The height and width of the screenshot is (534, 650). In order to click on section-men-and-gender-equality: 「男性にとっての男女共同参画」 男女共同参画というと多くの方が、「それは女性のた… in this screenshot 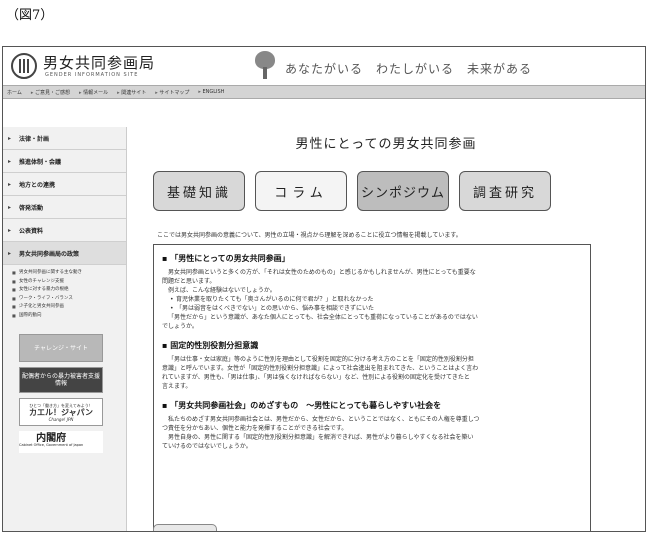, I will do `click(372, 292)`.